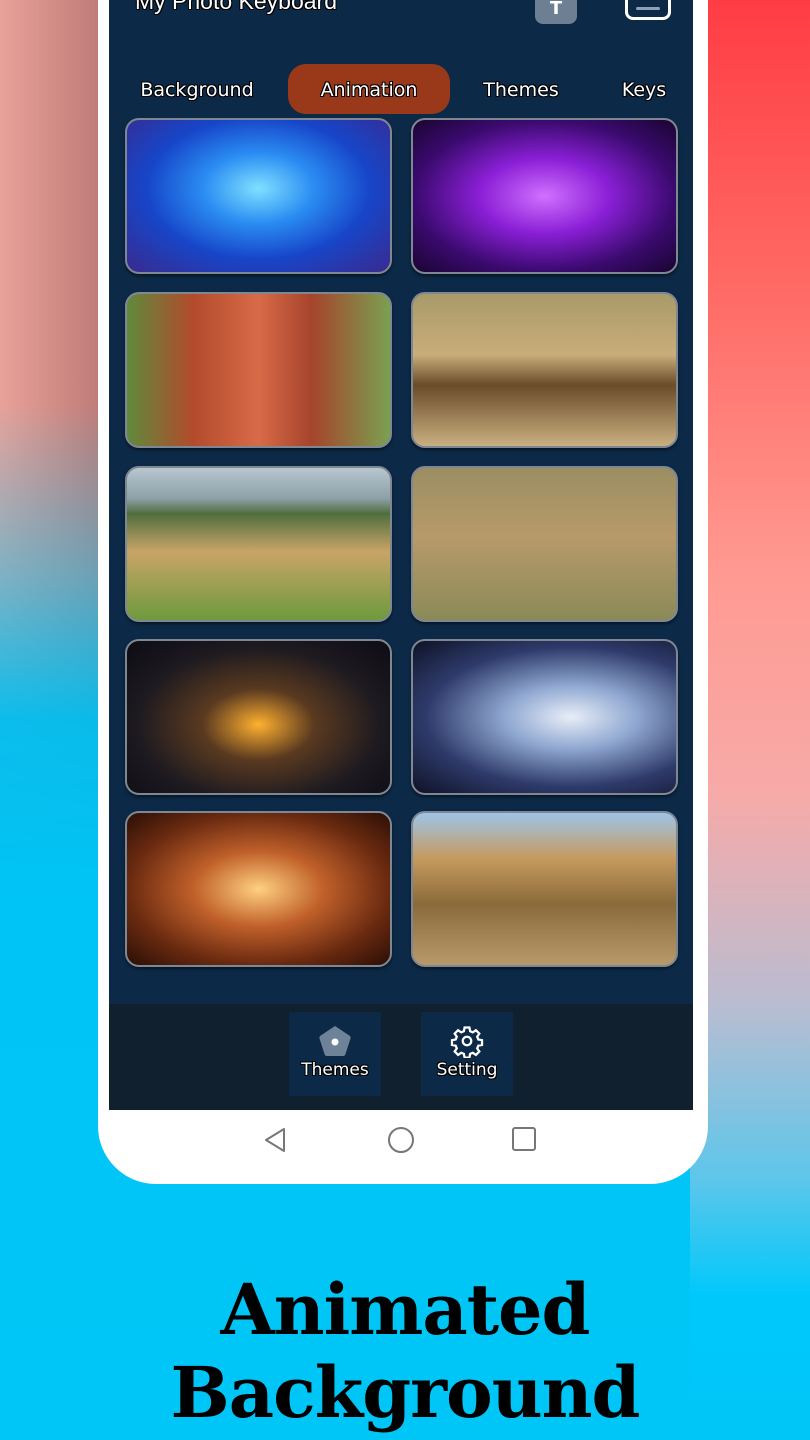  I want to click on page-background-right, so click(750, 720).